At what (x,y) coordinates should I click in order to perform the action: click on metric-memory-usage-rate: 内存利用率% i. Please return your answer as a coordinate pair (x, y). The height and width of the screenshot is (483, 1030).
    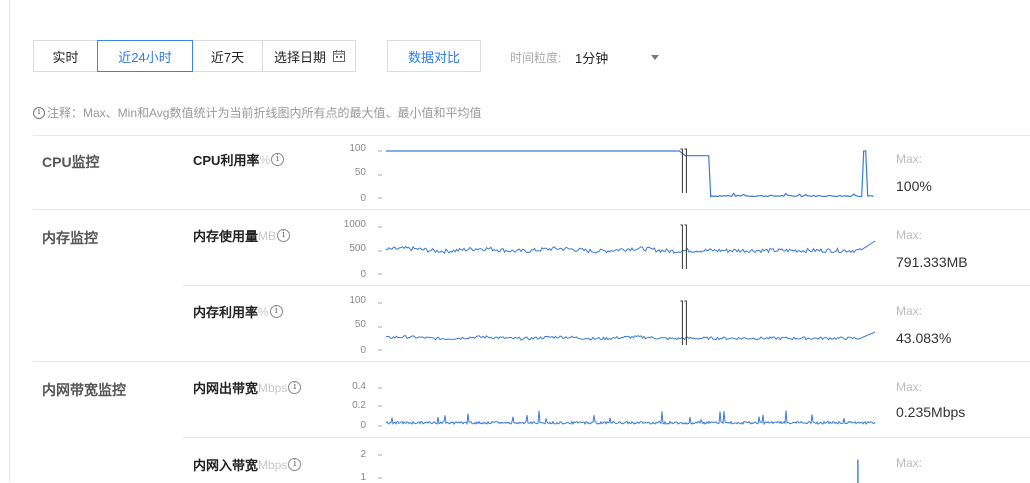
    Looking at the image, I should click on (239, 311).